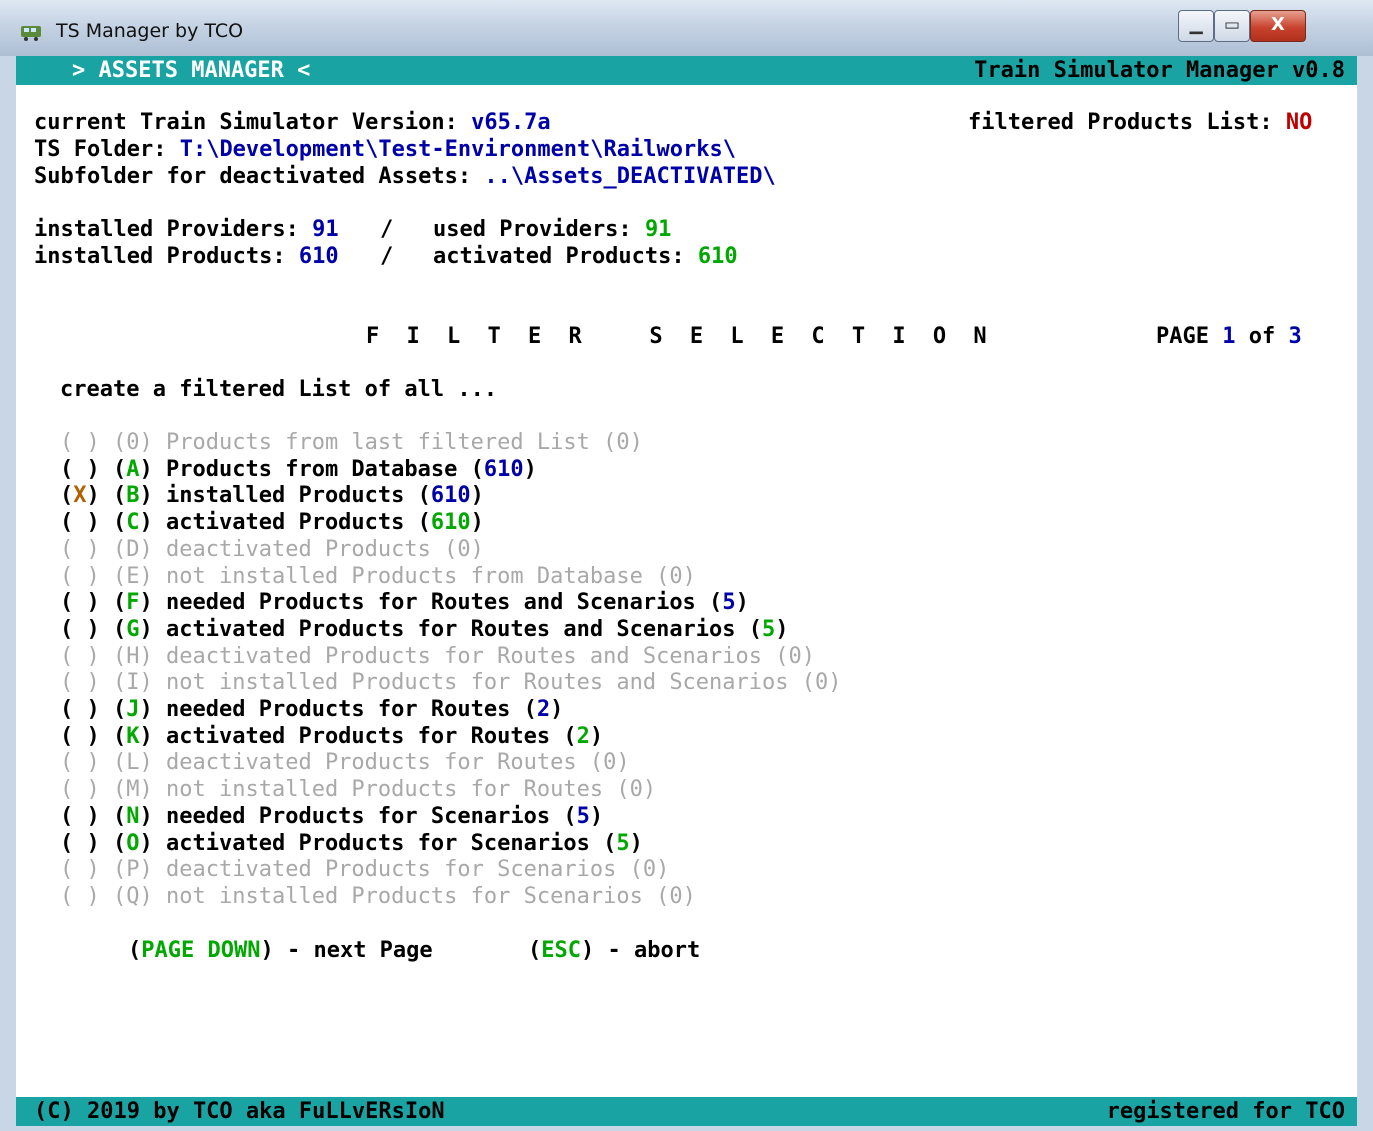 This screenshot has width=1373, height=1131. What do you see at coordinates (583, 736) in the screenshot?
I see `option-count: 2` at bounding box center [583, 736].